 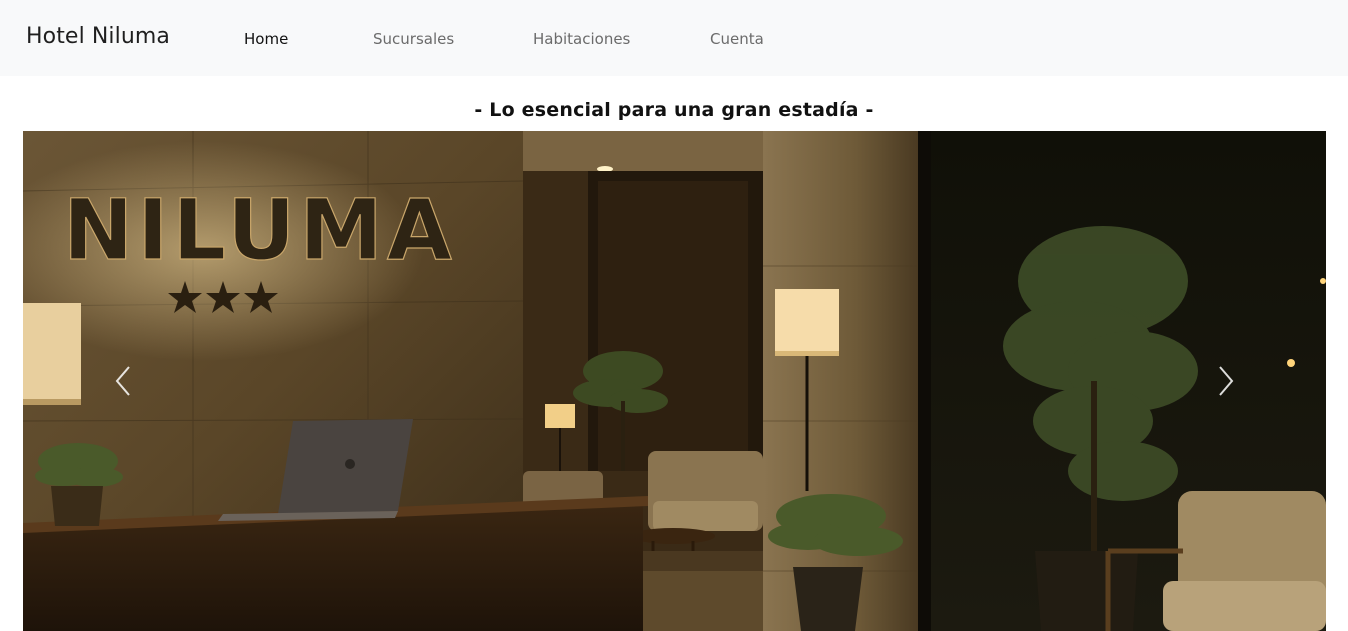 I want to click on brand-link: Hotel Niluma, so click(x=98, y=36).